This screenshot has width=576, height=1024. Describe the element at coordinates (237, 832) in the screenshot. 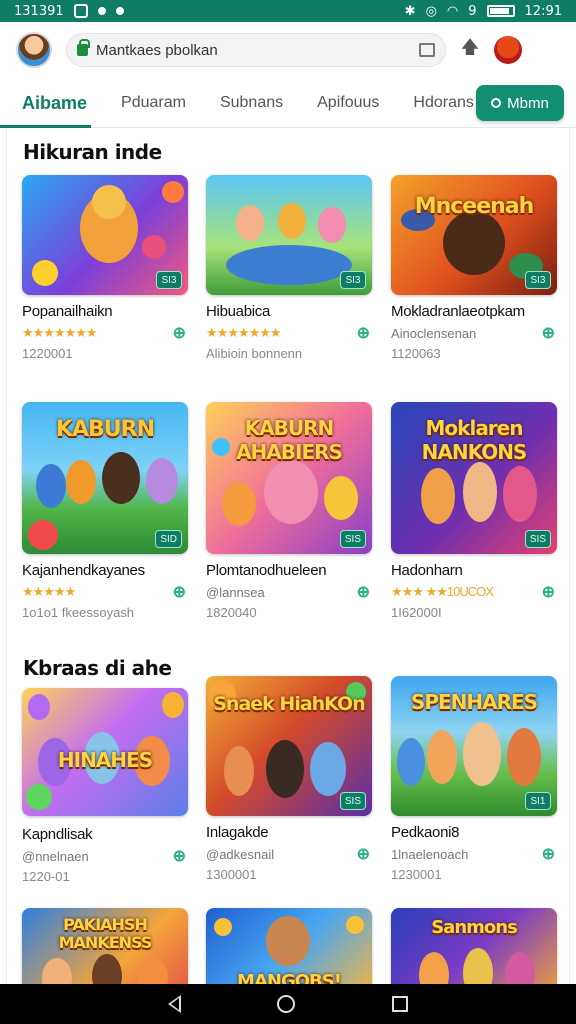

I see `game-title: Inlagakde` at that location.